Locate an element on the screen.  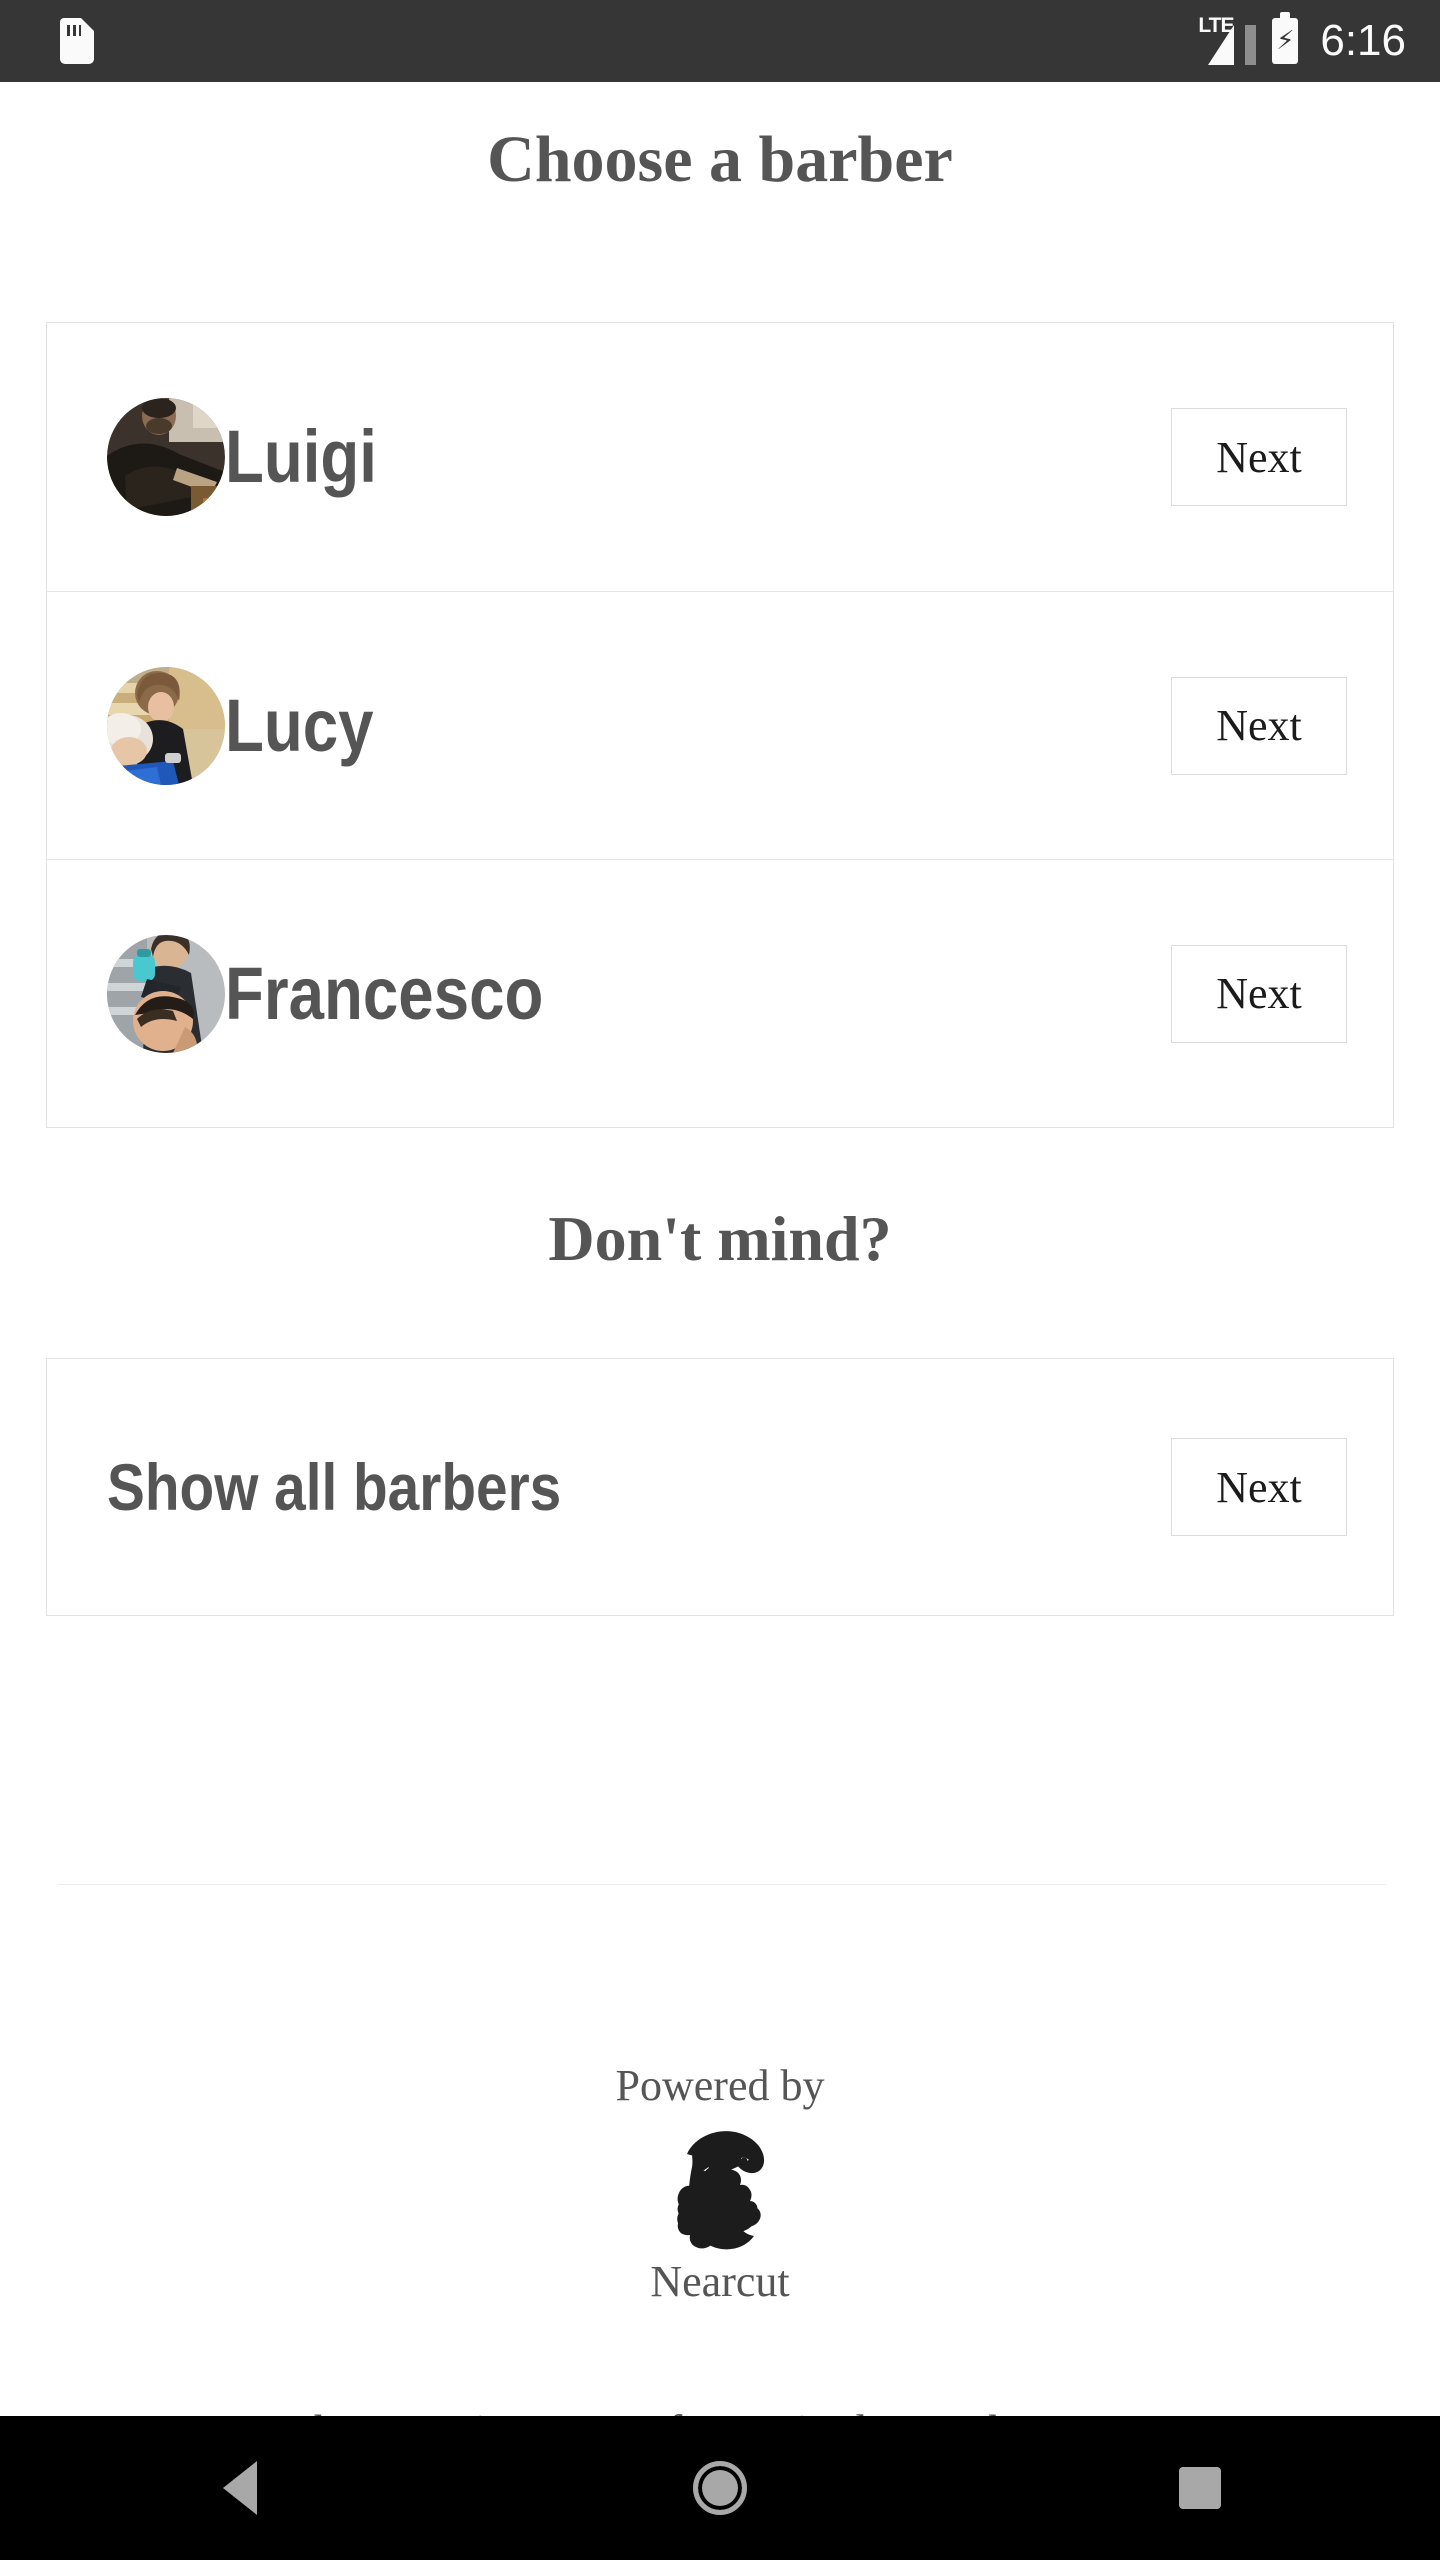
barber-row-lucy: Lucy Next is located at coordinates (720, 725).